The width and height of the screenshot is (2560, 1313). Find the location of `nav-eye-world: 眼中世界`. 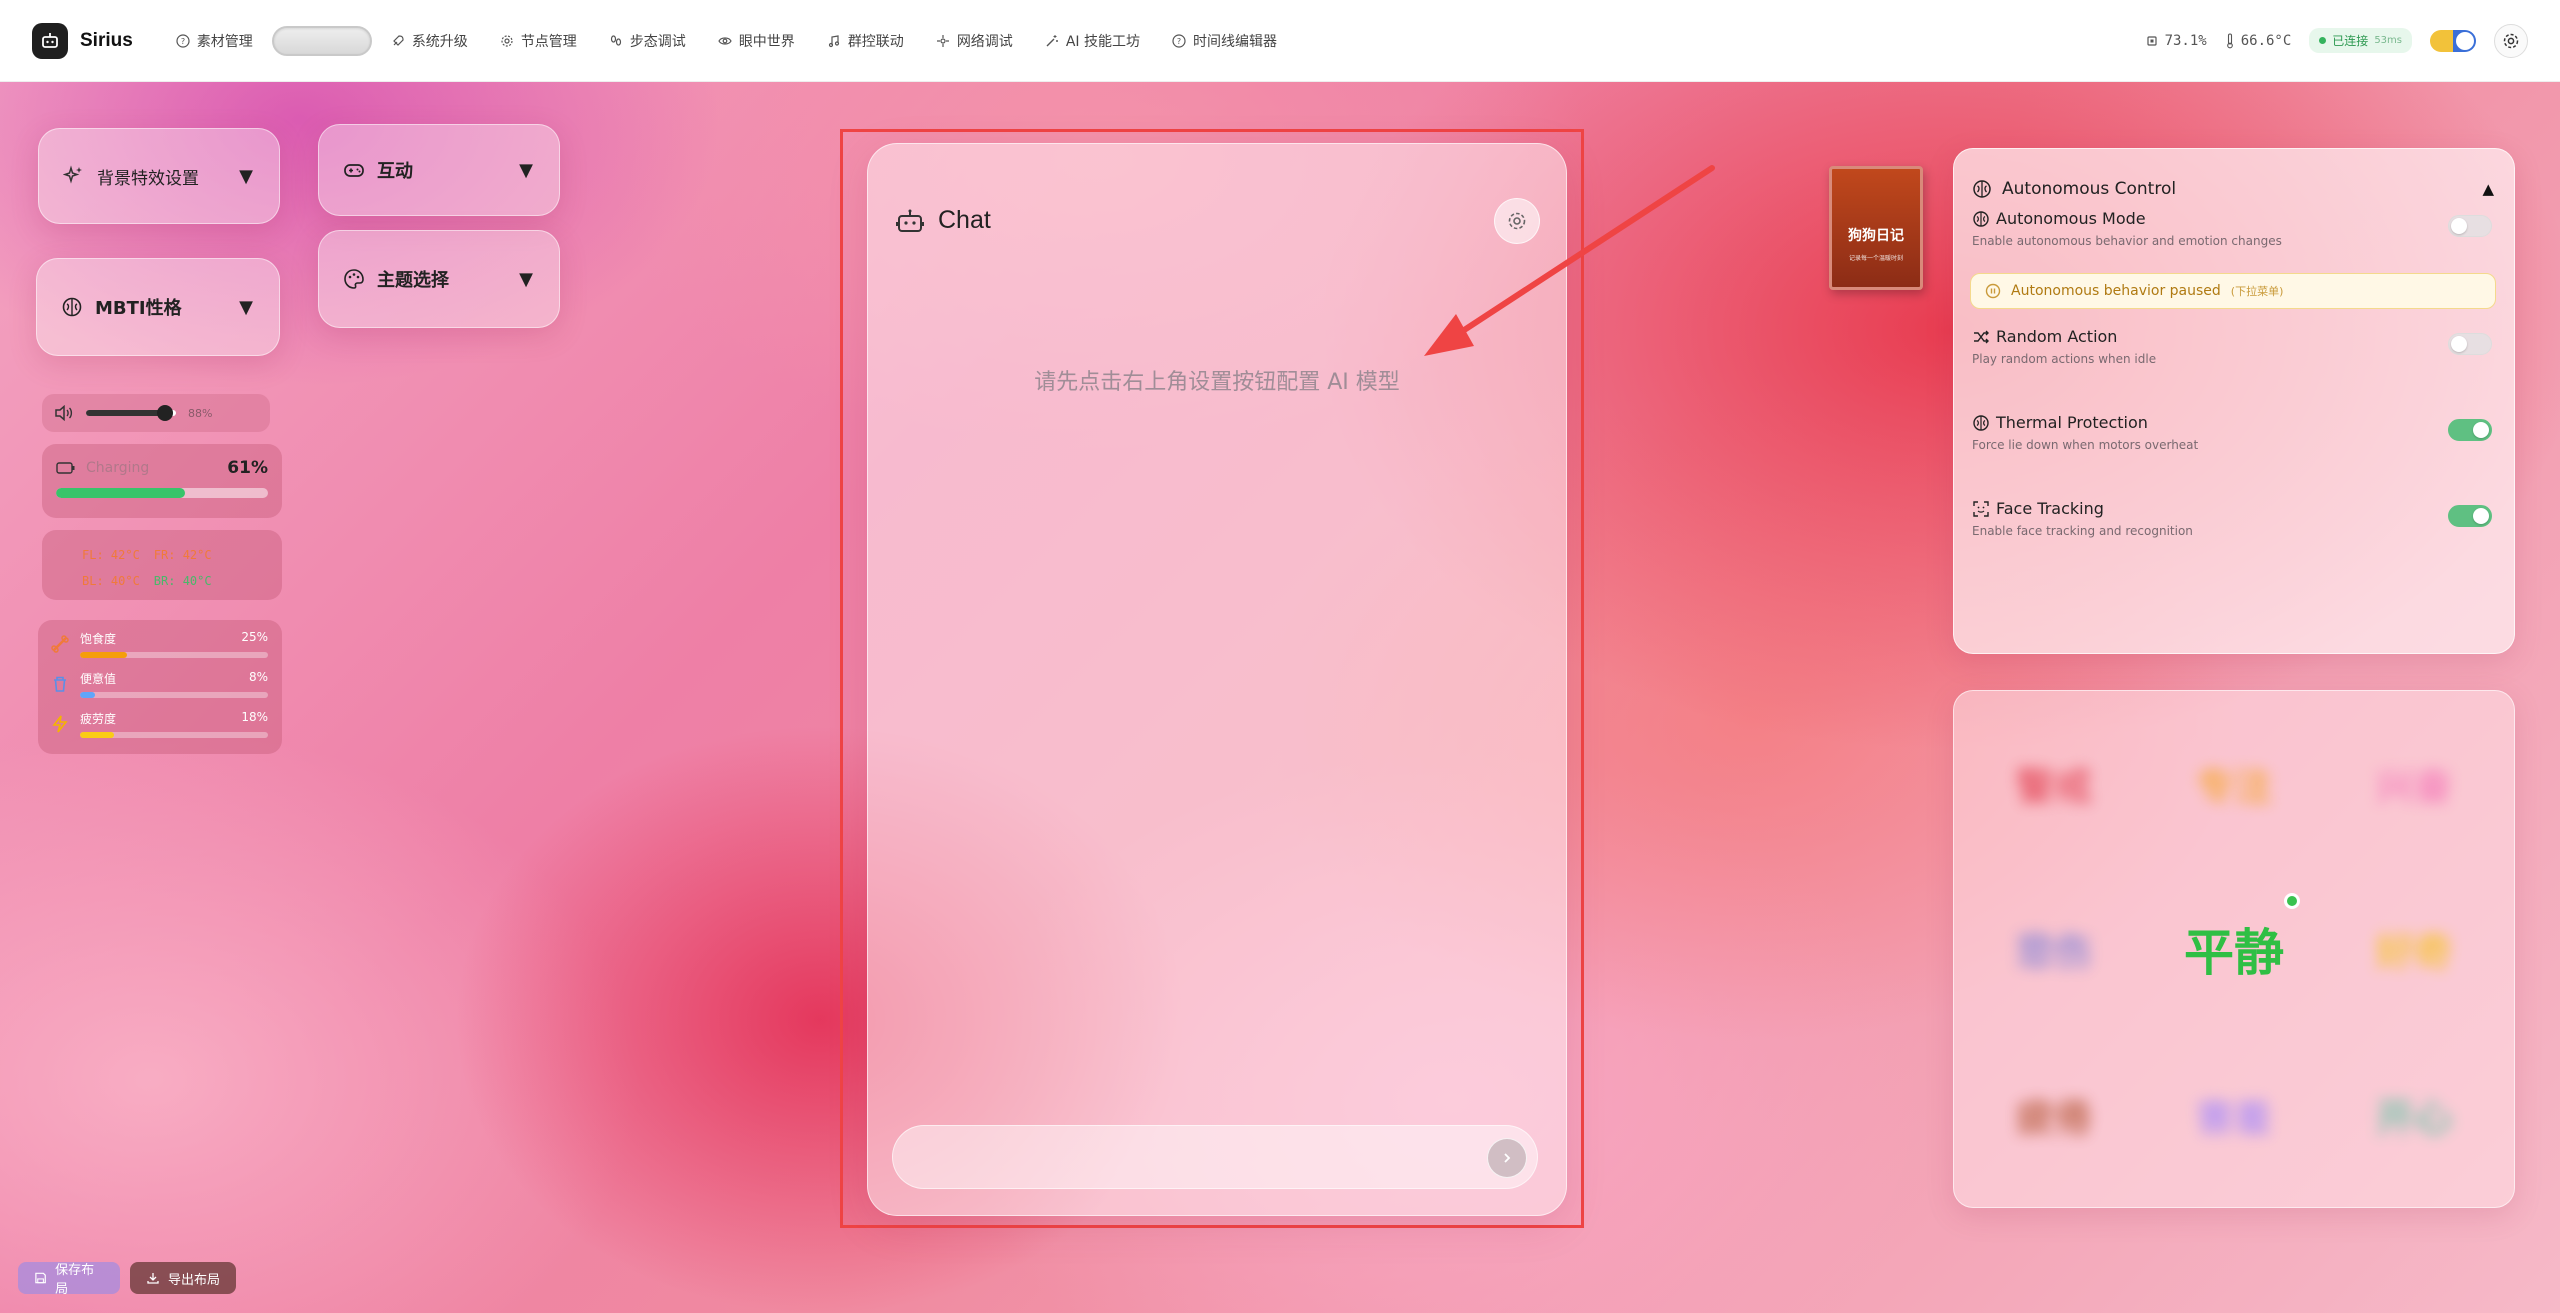

nav-eye-world: 眼中世界 is located at coordinates (756, 41).